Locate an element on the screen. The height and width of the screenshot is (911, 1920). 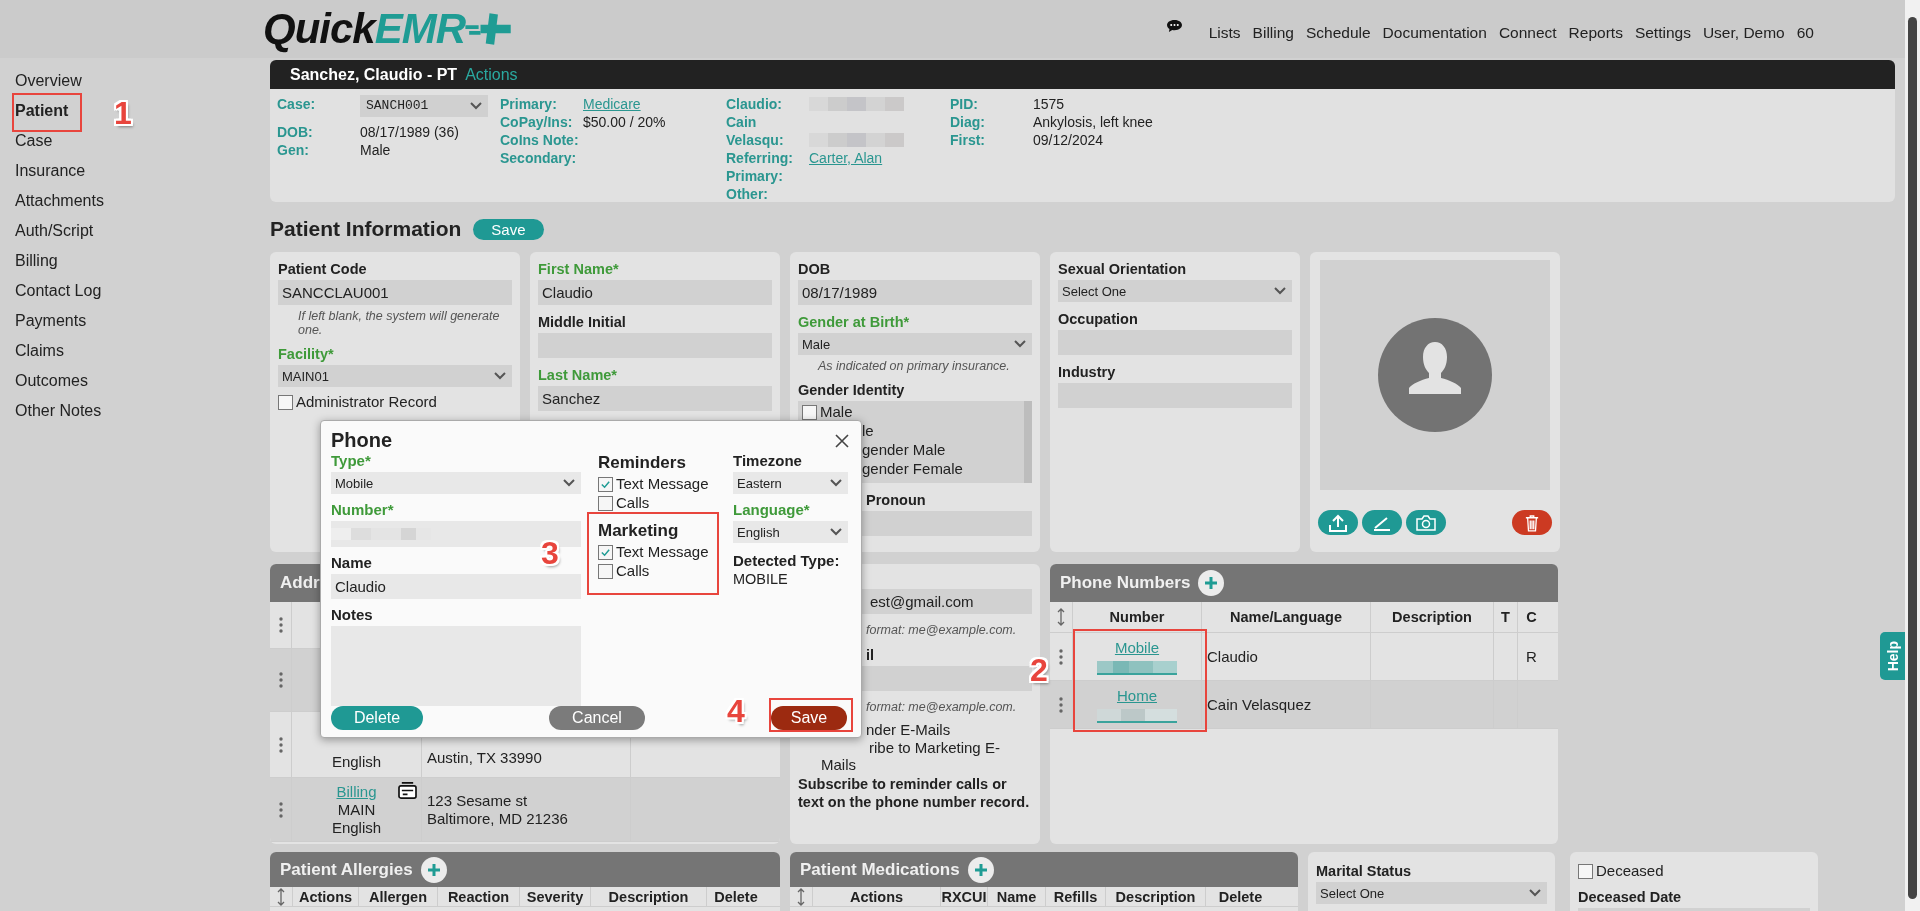
field-label: Industry is located at coordinates (1087, 372).